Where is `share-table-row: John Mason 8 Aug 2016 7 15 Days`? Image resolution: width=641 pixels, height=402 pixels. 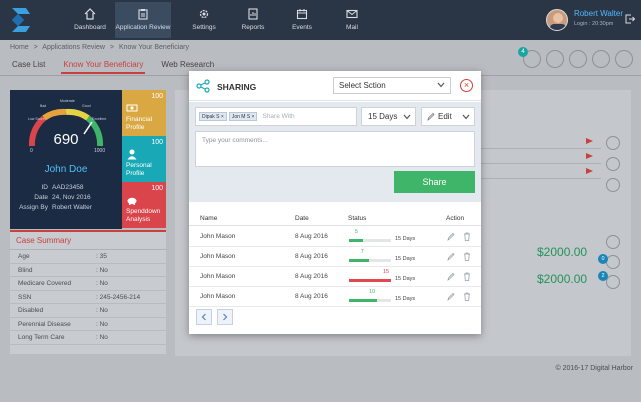
share-table-row: John Mason 8 Aug 2016 7 15 Days is located at coordinates (335, 257).